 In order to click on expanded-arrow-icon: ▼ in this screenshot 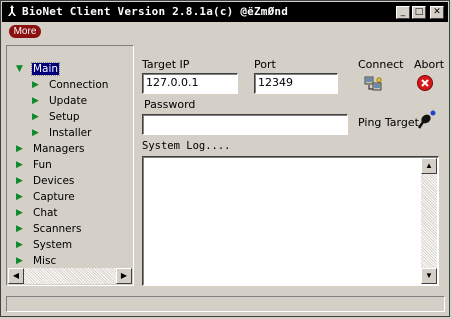, I will do `click(22, 69)`.